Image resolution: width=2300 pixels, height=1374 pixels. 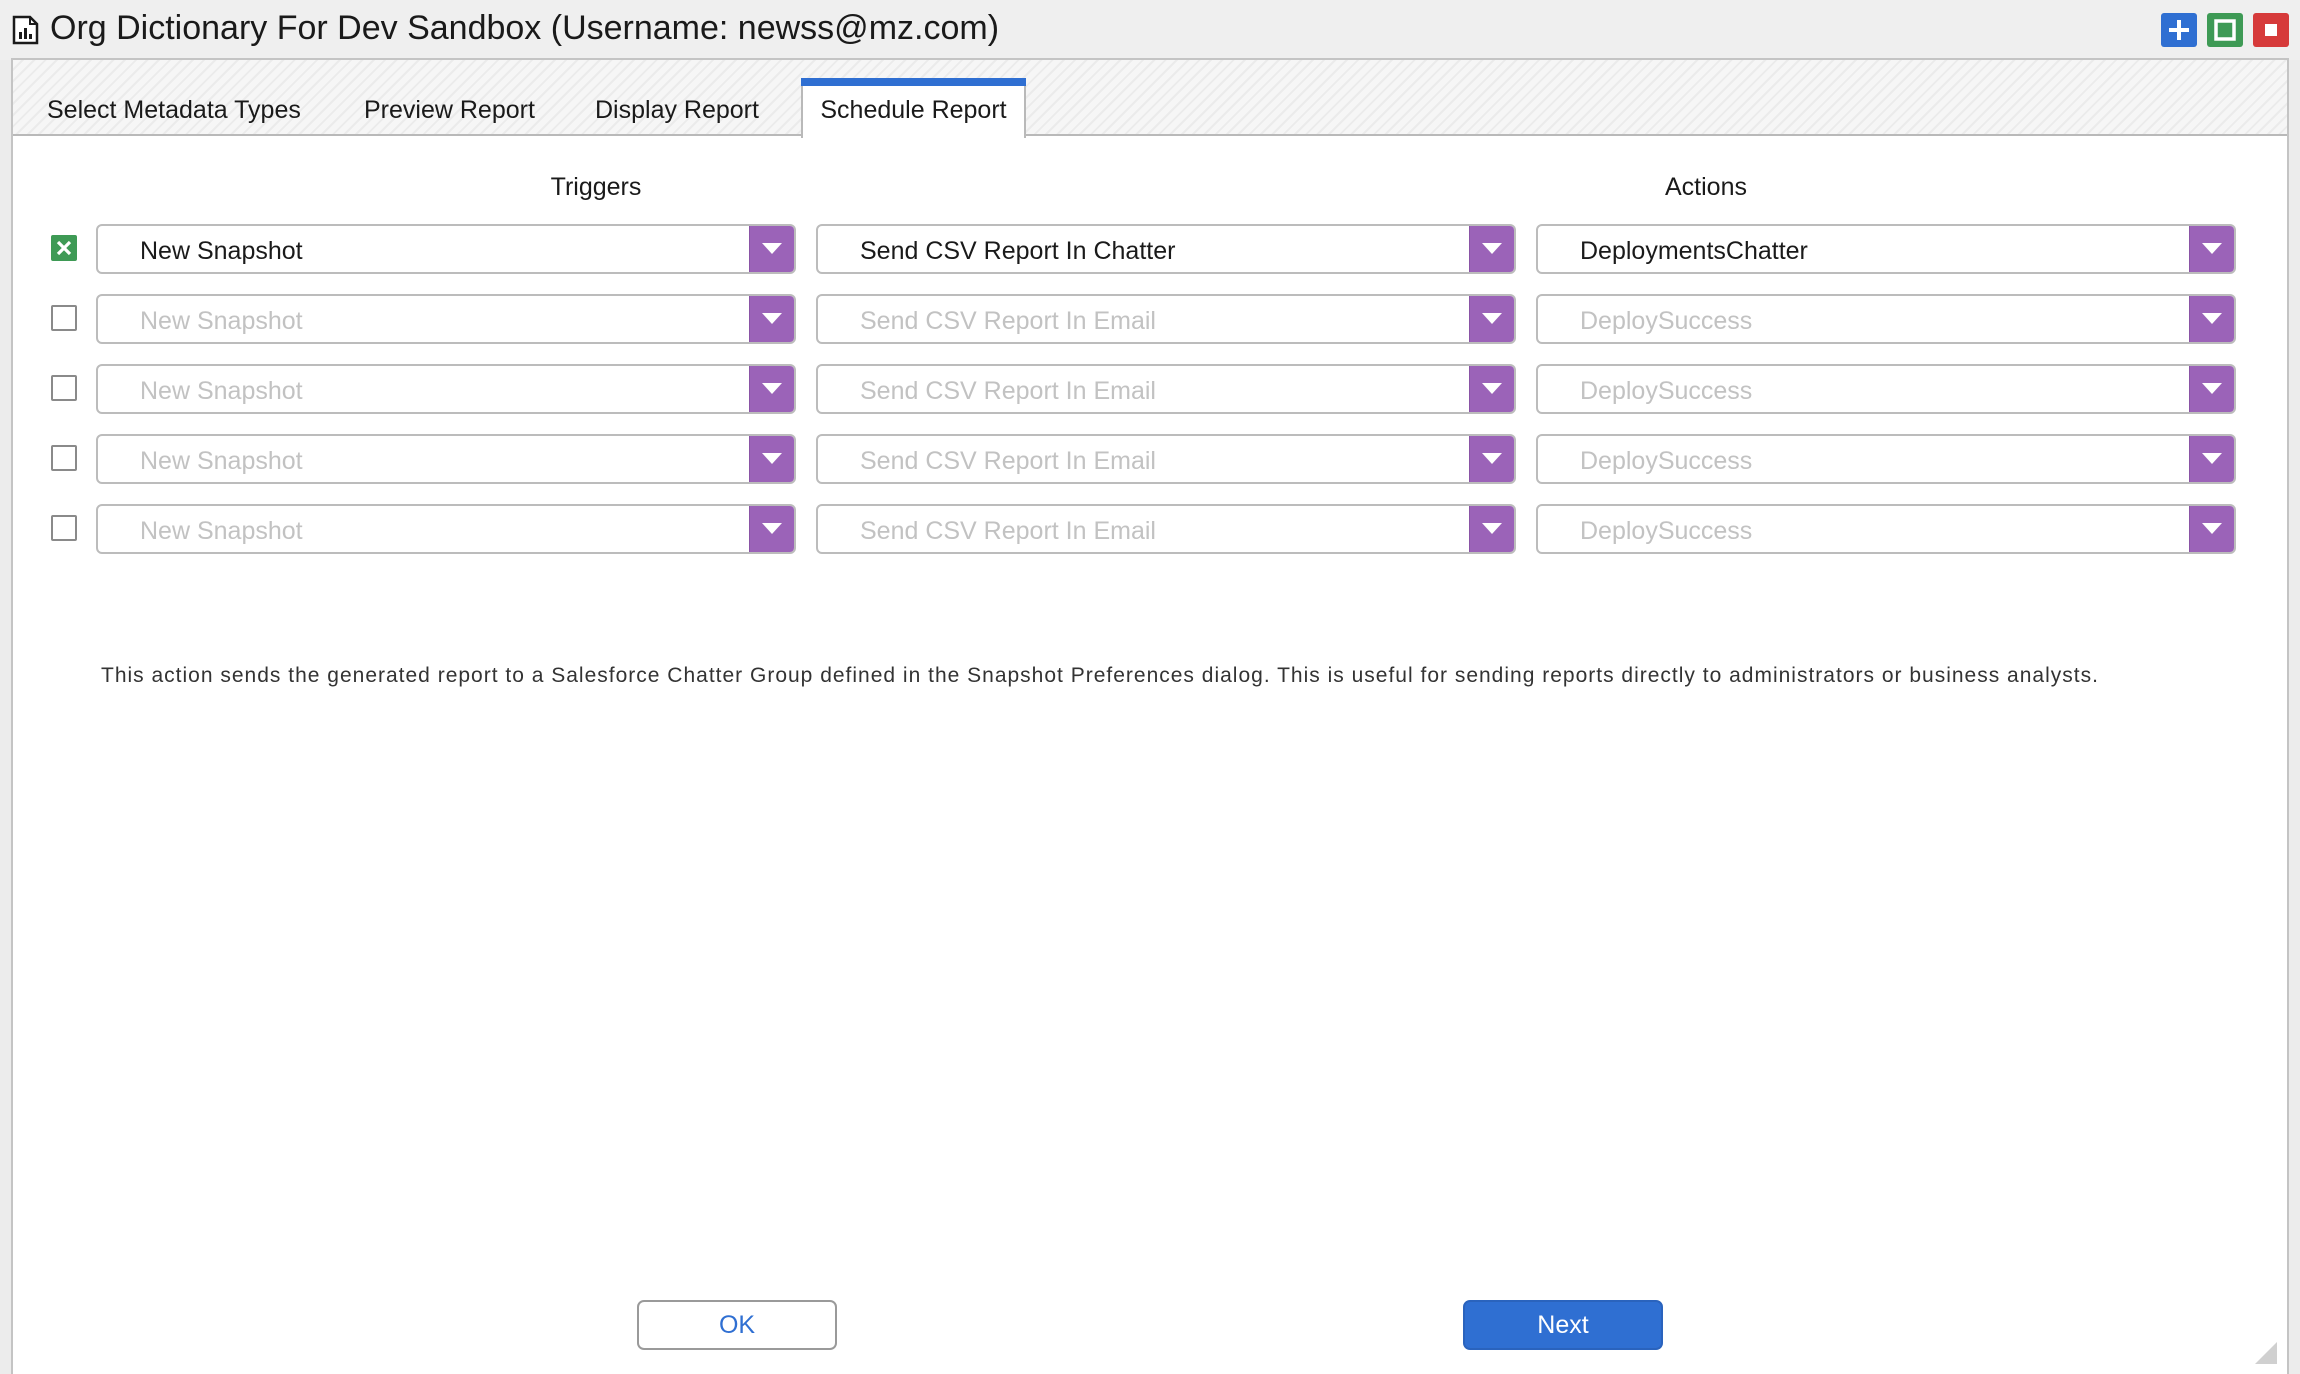 What do you see at coordinates (1886, 529) in the screenshot?
I see `row-5-target-select: DeploySuccess` at bounding box center [1886, 529].